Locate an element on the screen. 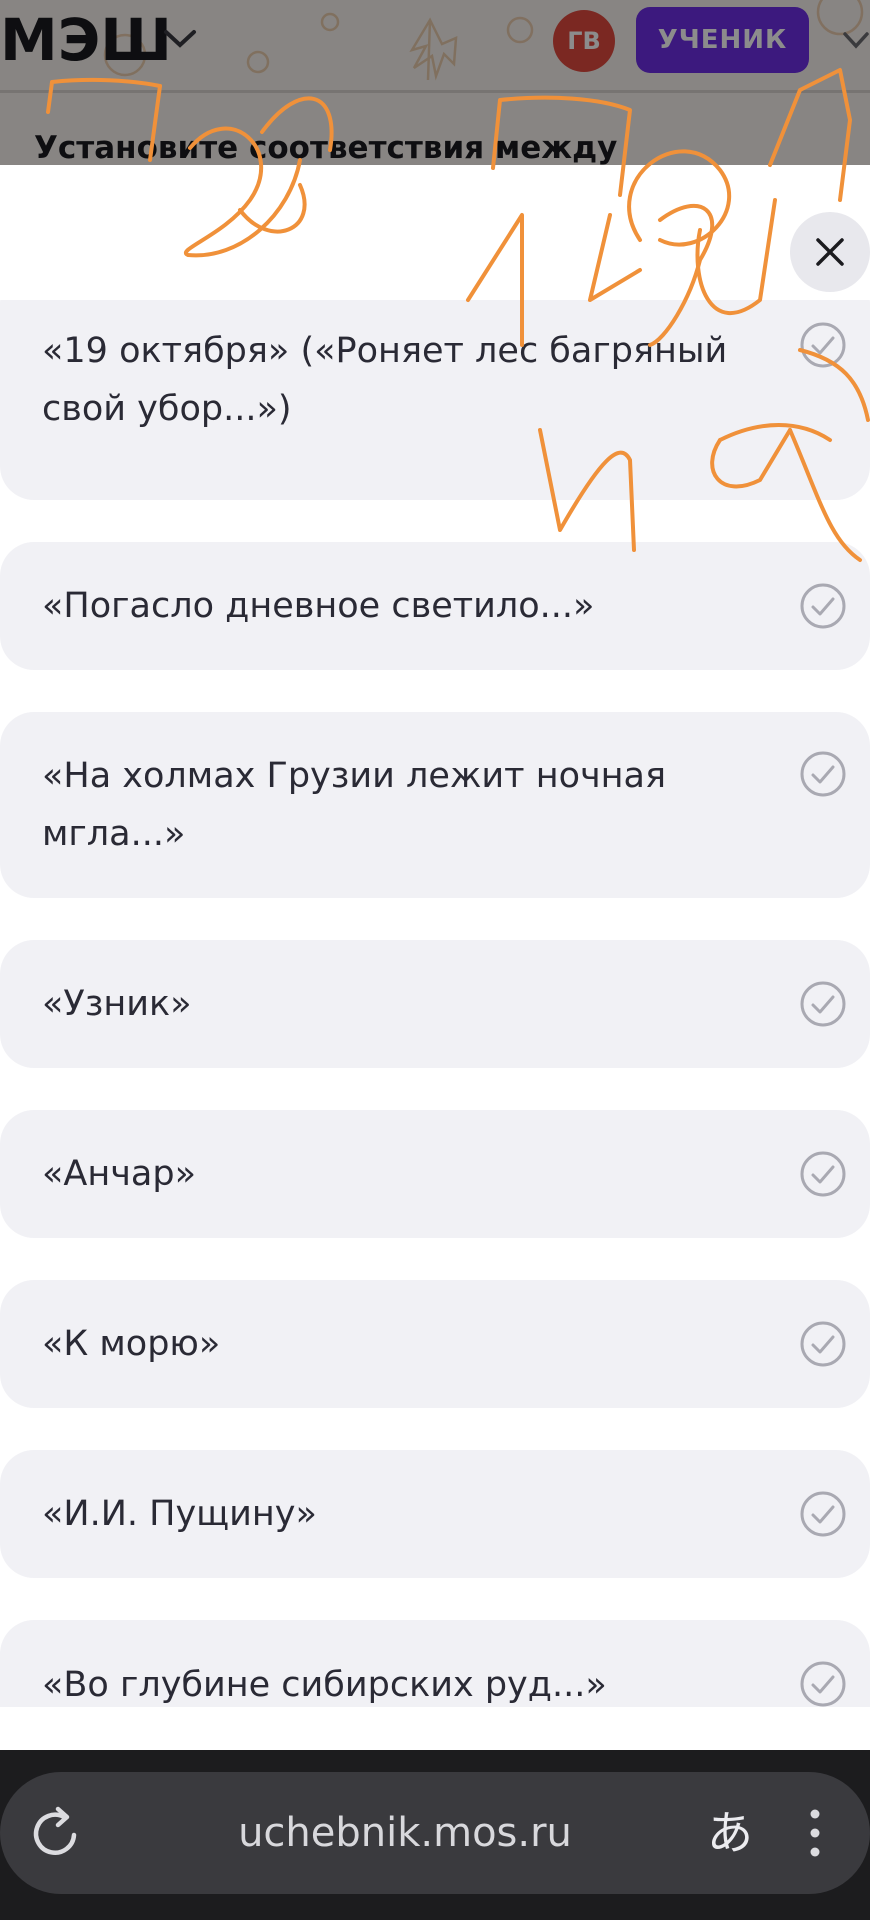 The image size is (870, 1920). more-vert-icon is located at coordinates (815, 1833).